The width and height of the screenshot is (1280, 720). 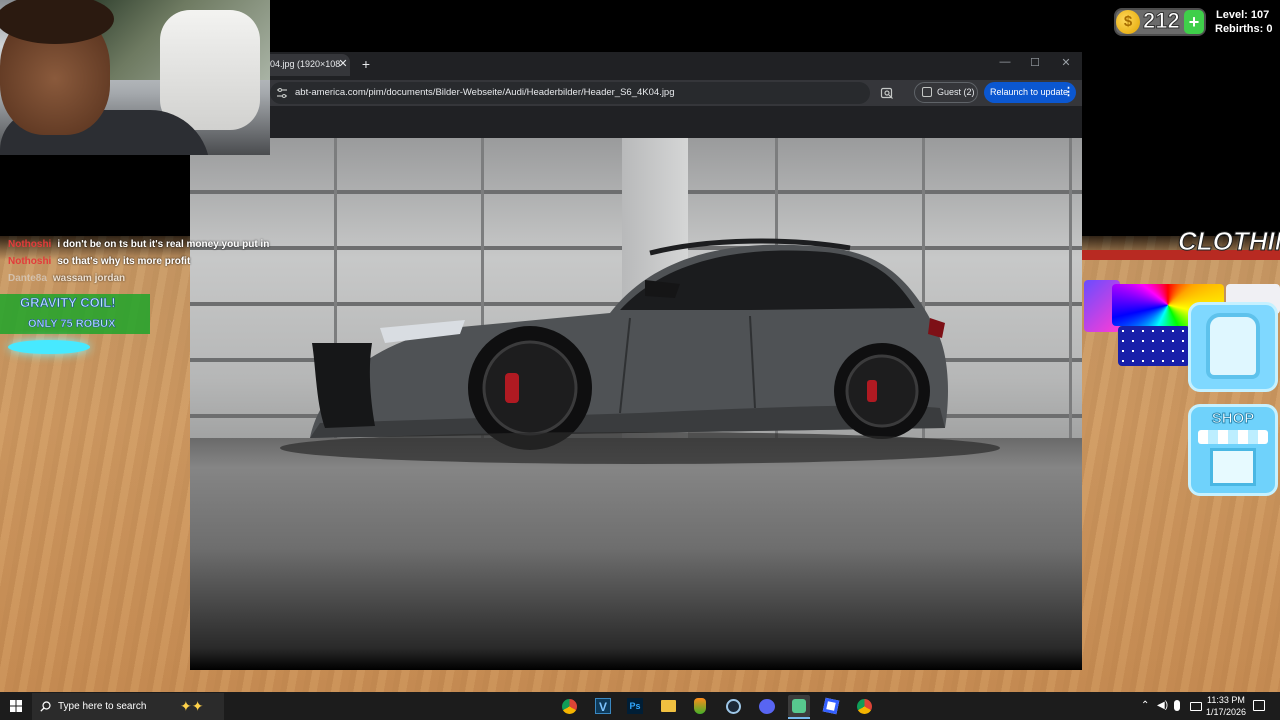 I want to click on shop-awning-icon, so click(x=1233, y=437).